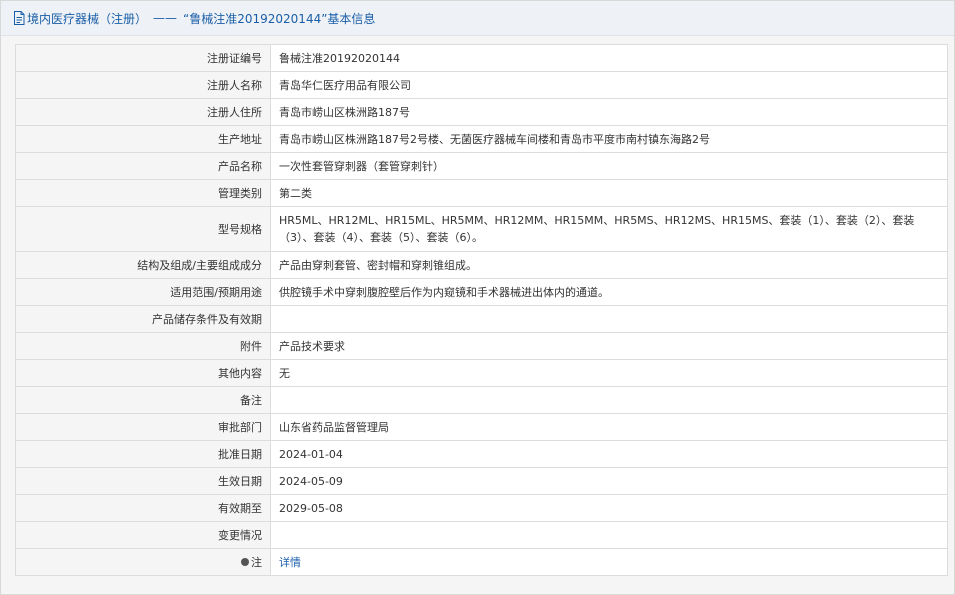 Image resolution: width=955 pixels, height=595 pixels. I want to click on table-row: 批准日期 2024-01-04, so click(481, 454).